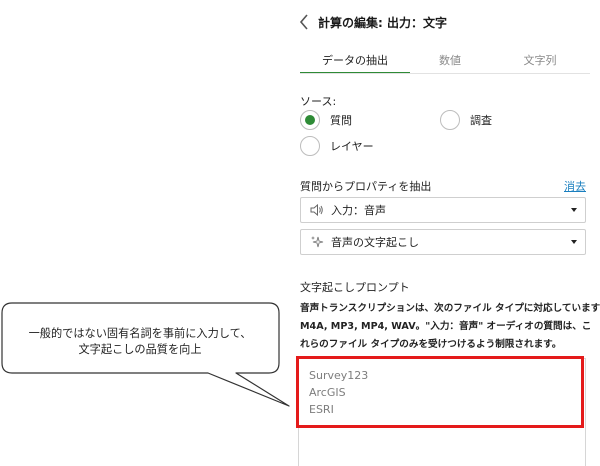  I want to click on callout-bubble: 一般的ではない固有名詞を事前に入力して、 文字起こしの品質を向上, so click(145, 357).